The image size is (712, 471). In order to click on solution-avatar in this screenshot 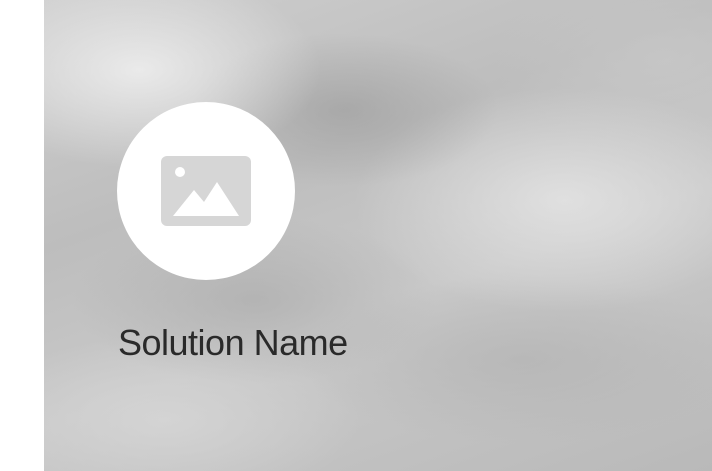, I will do `click(206, 191)`.